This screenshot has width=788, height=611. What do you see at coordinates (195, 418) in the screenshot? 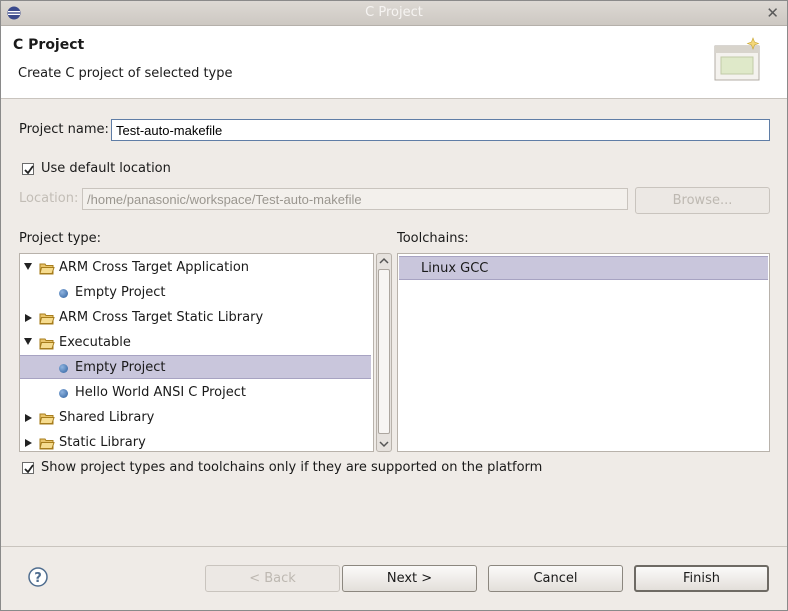
I see `tree-item-shared-library: Shared Library` at bounding box center [195, 418].